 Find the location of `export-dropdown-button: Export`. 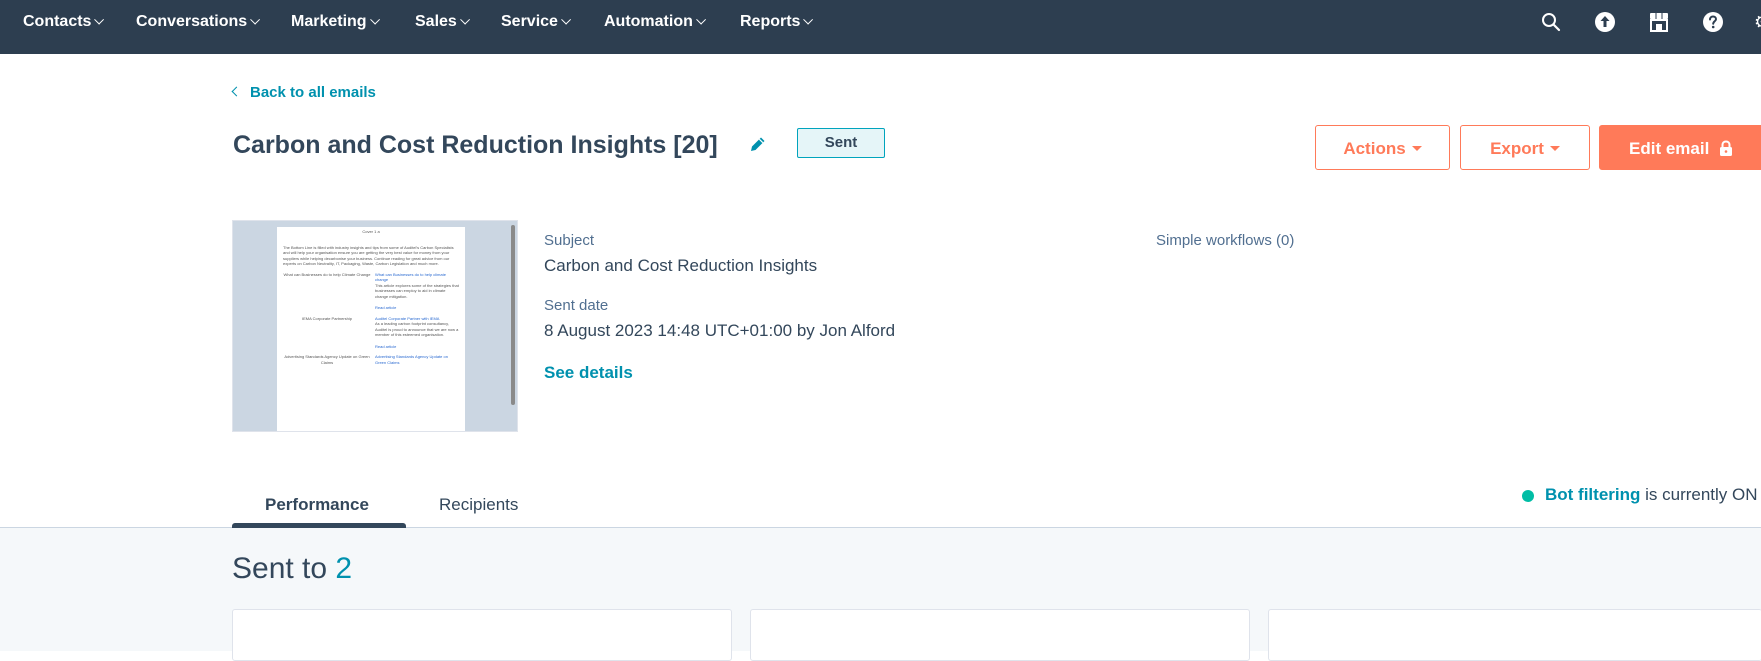

export-dropdown-button: Export is located at coordinates (1525, 147).